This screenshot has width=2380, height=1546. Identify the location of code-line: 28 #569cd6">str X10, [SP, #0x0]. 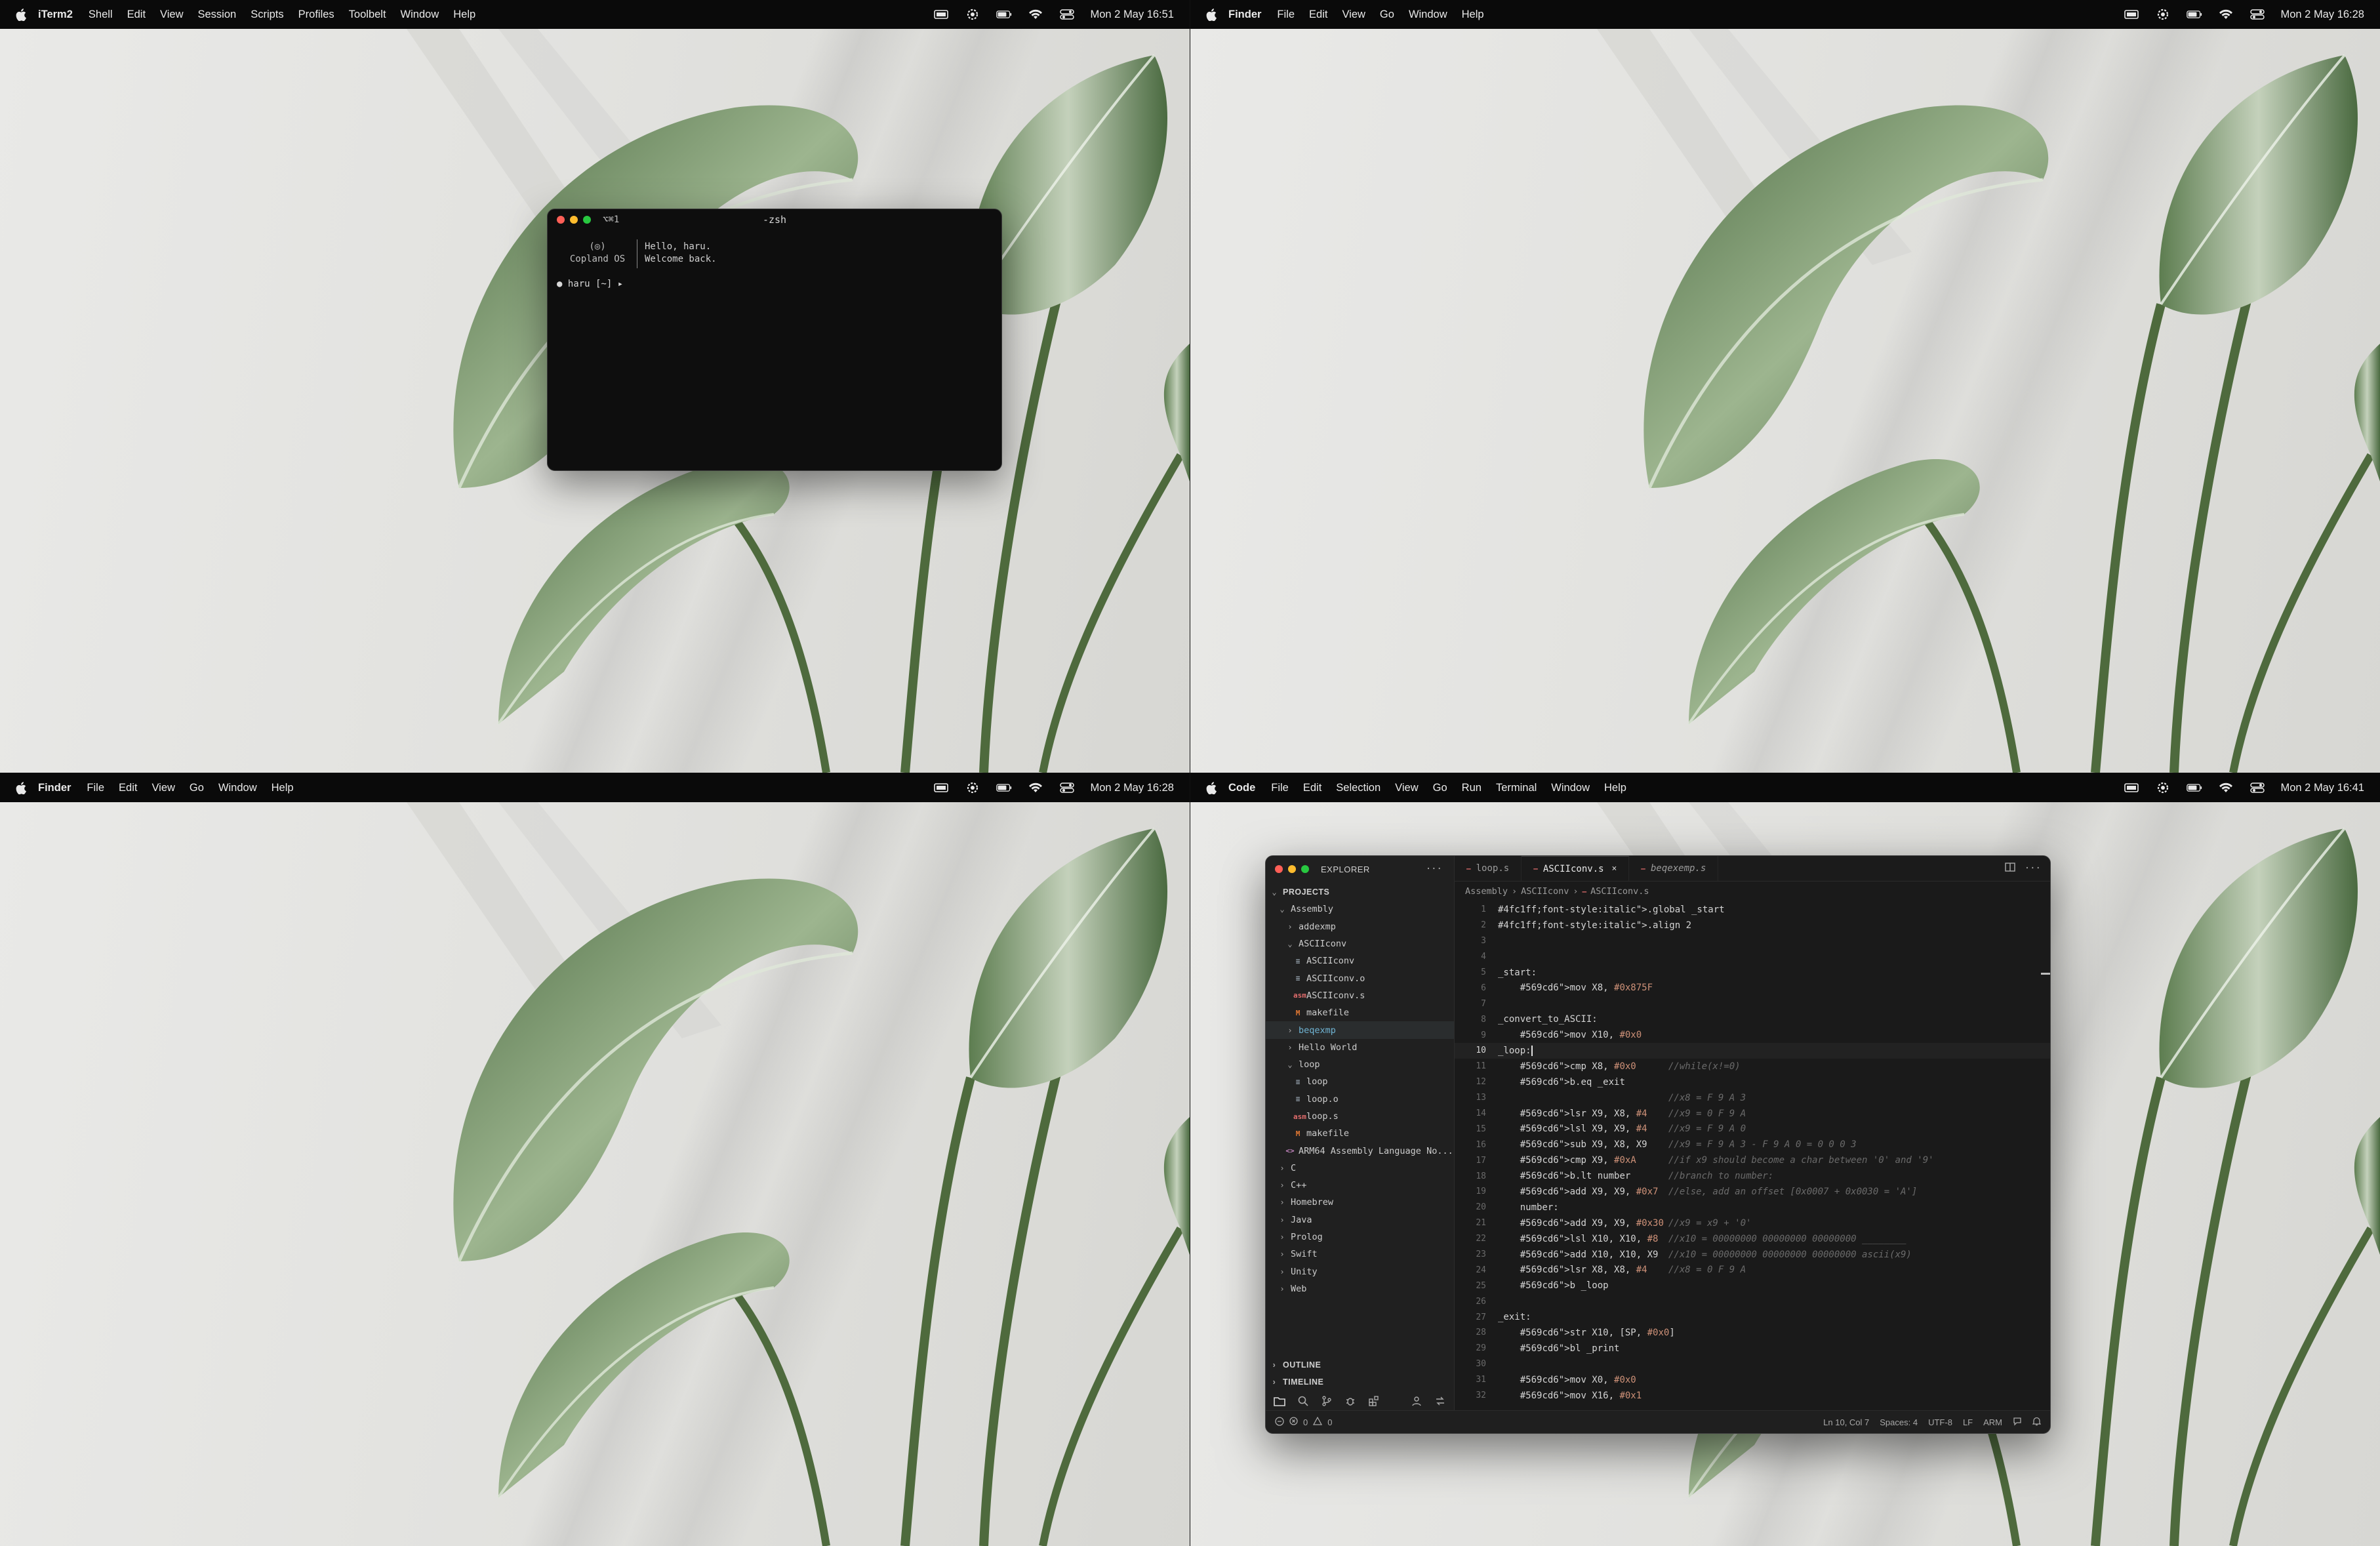
(1752, 1333).